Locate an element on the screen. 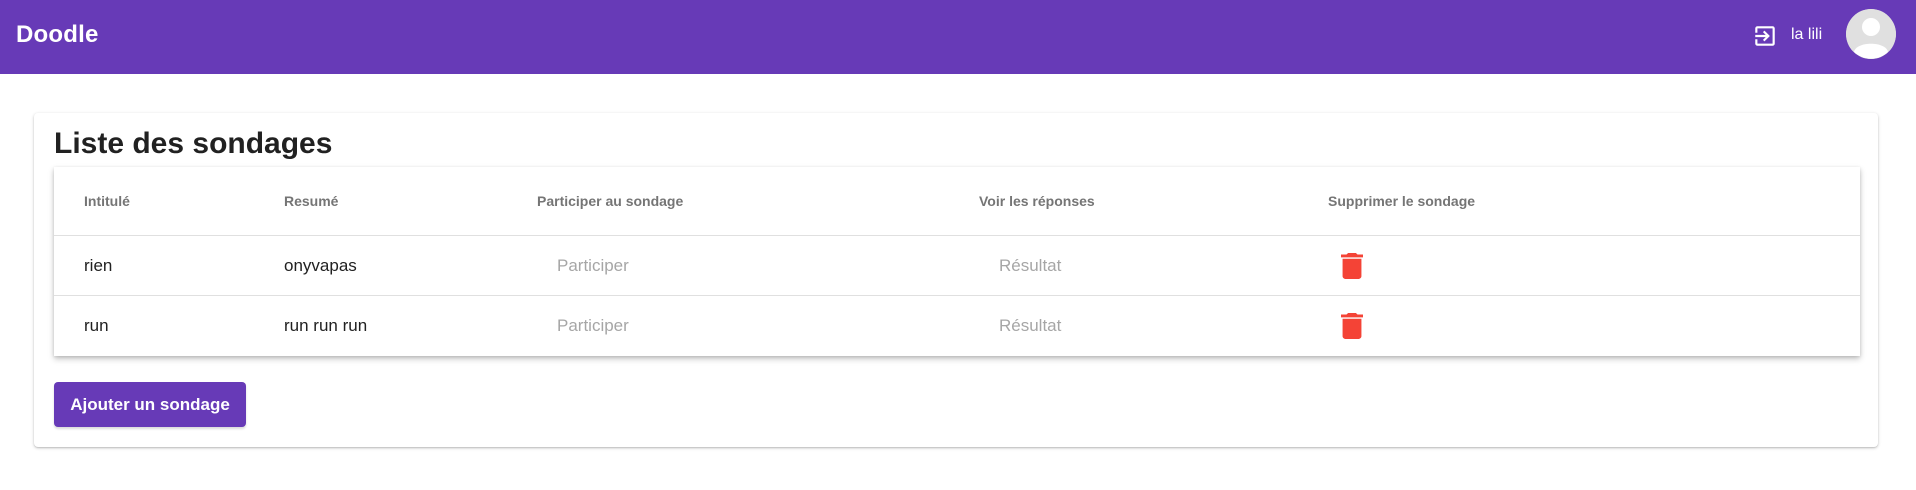  cell-intitule: rien is located at coordinates (98, 265).